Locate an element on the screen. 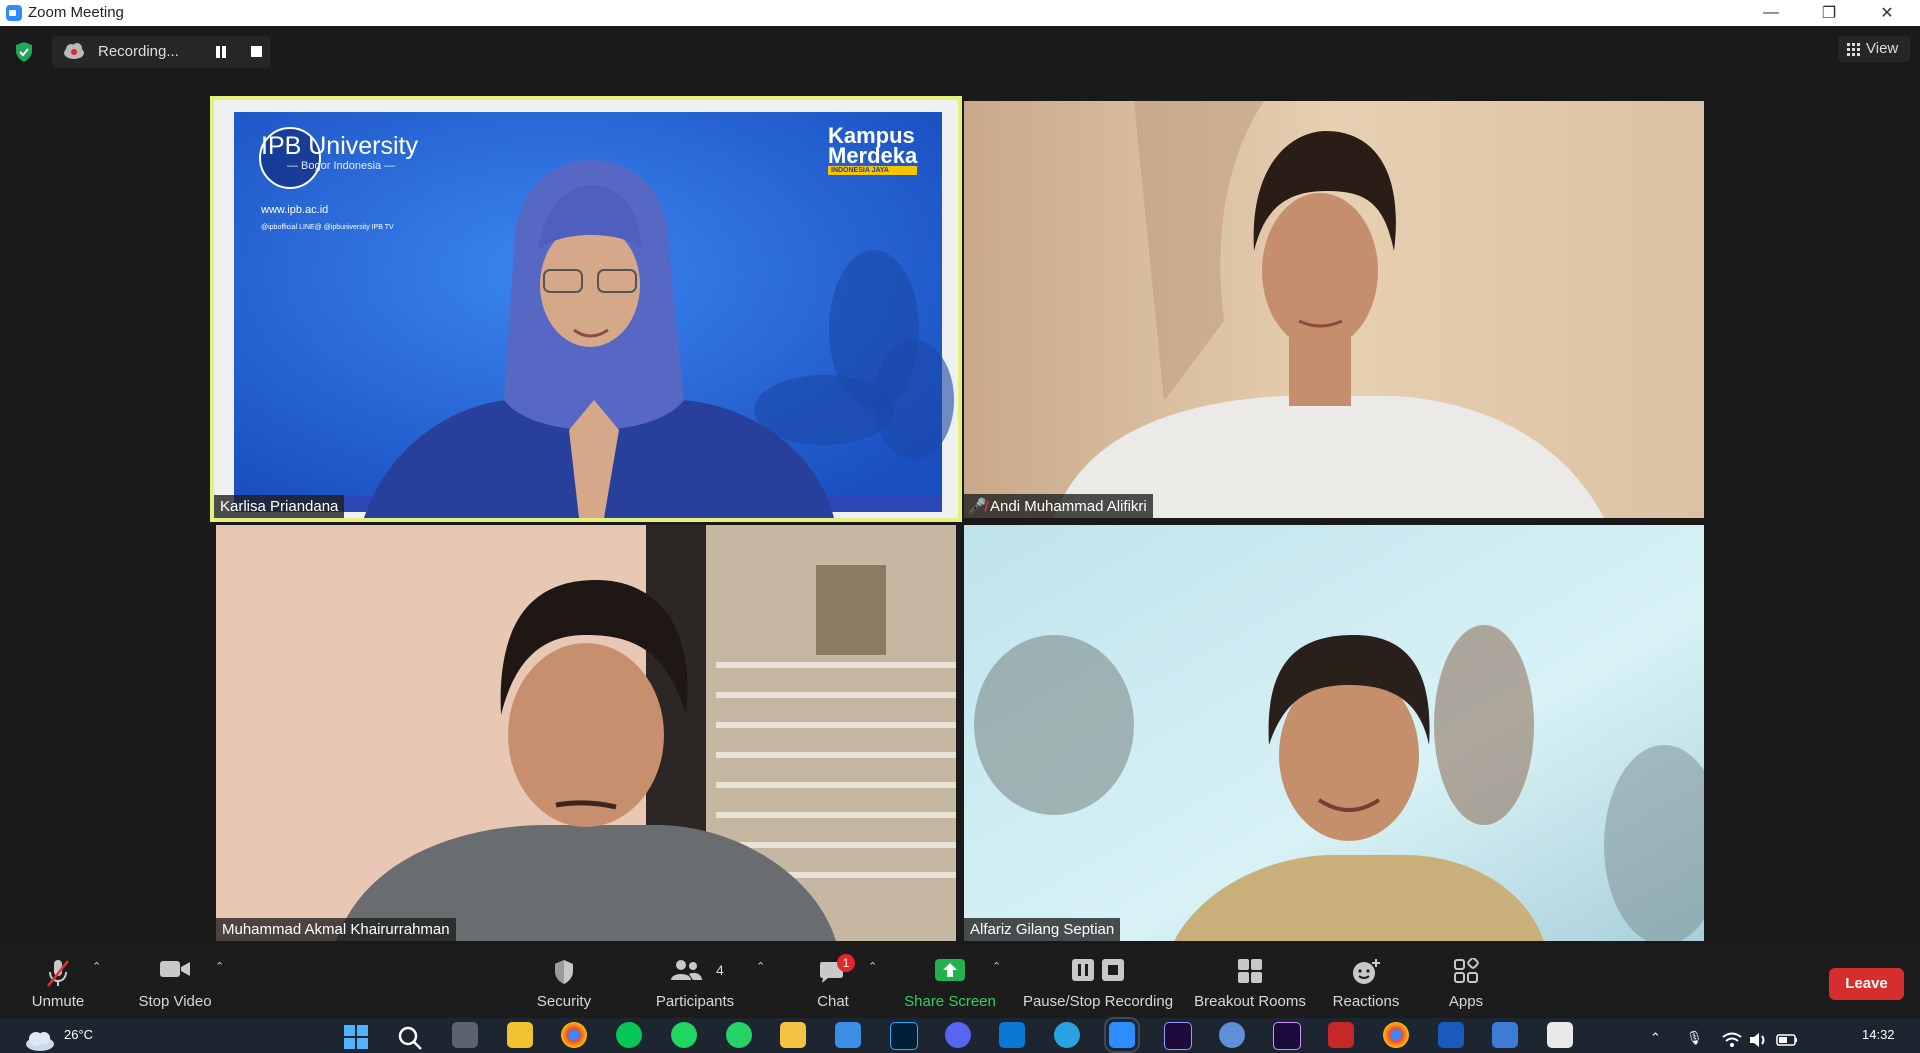 This screenshot has height=1053, width=1920. apps-label: Apps is located at coordinates (1466, 1001).